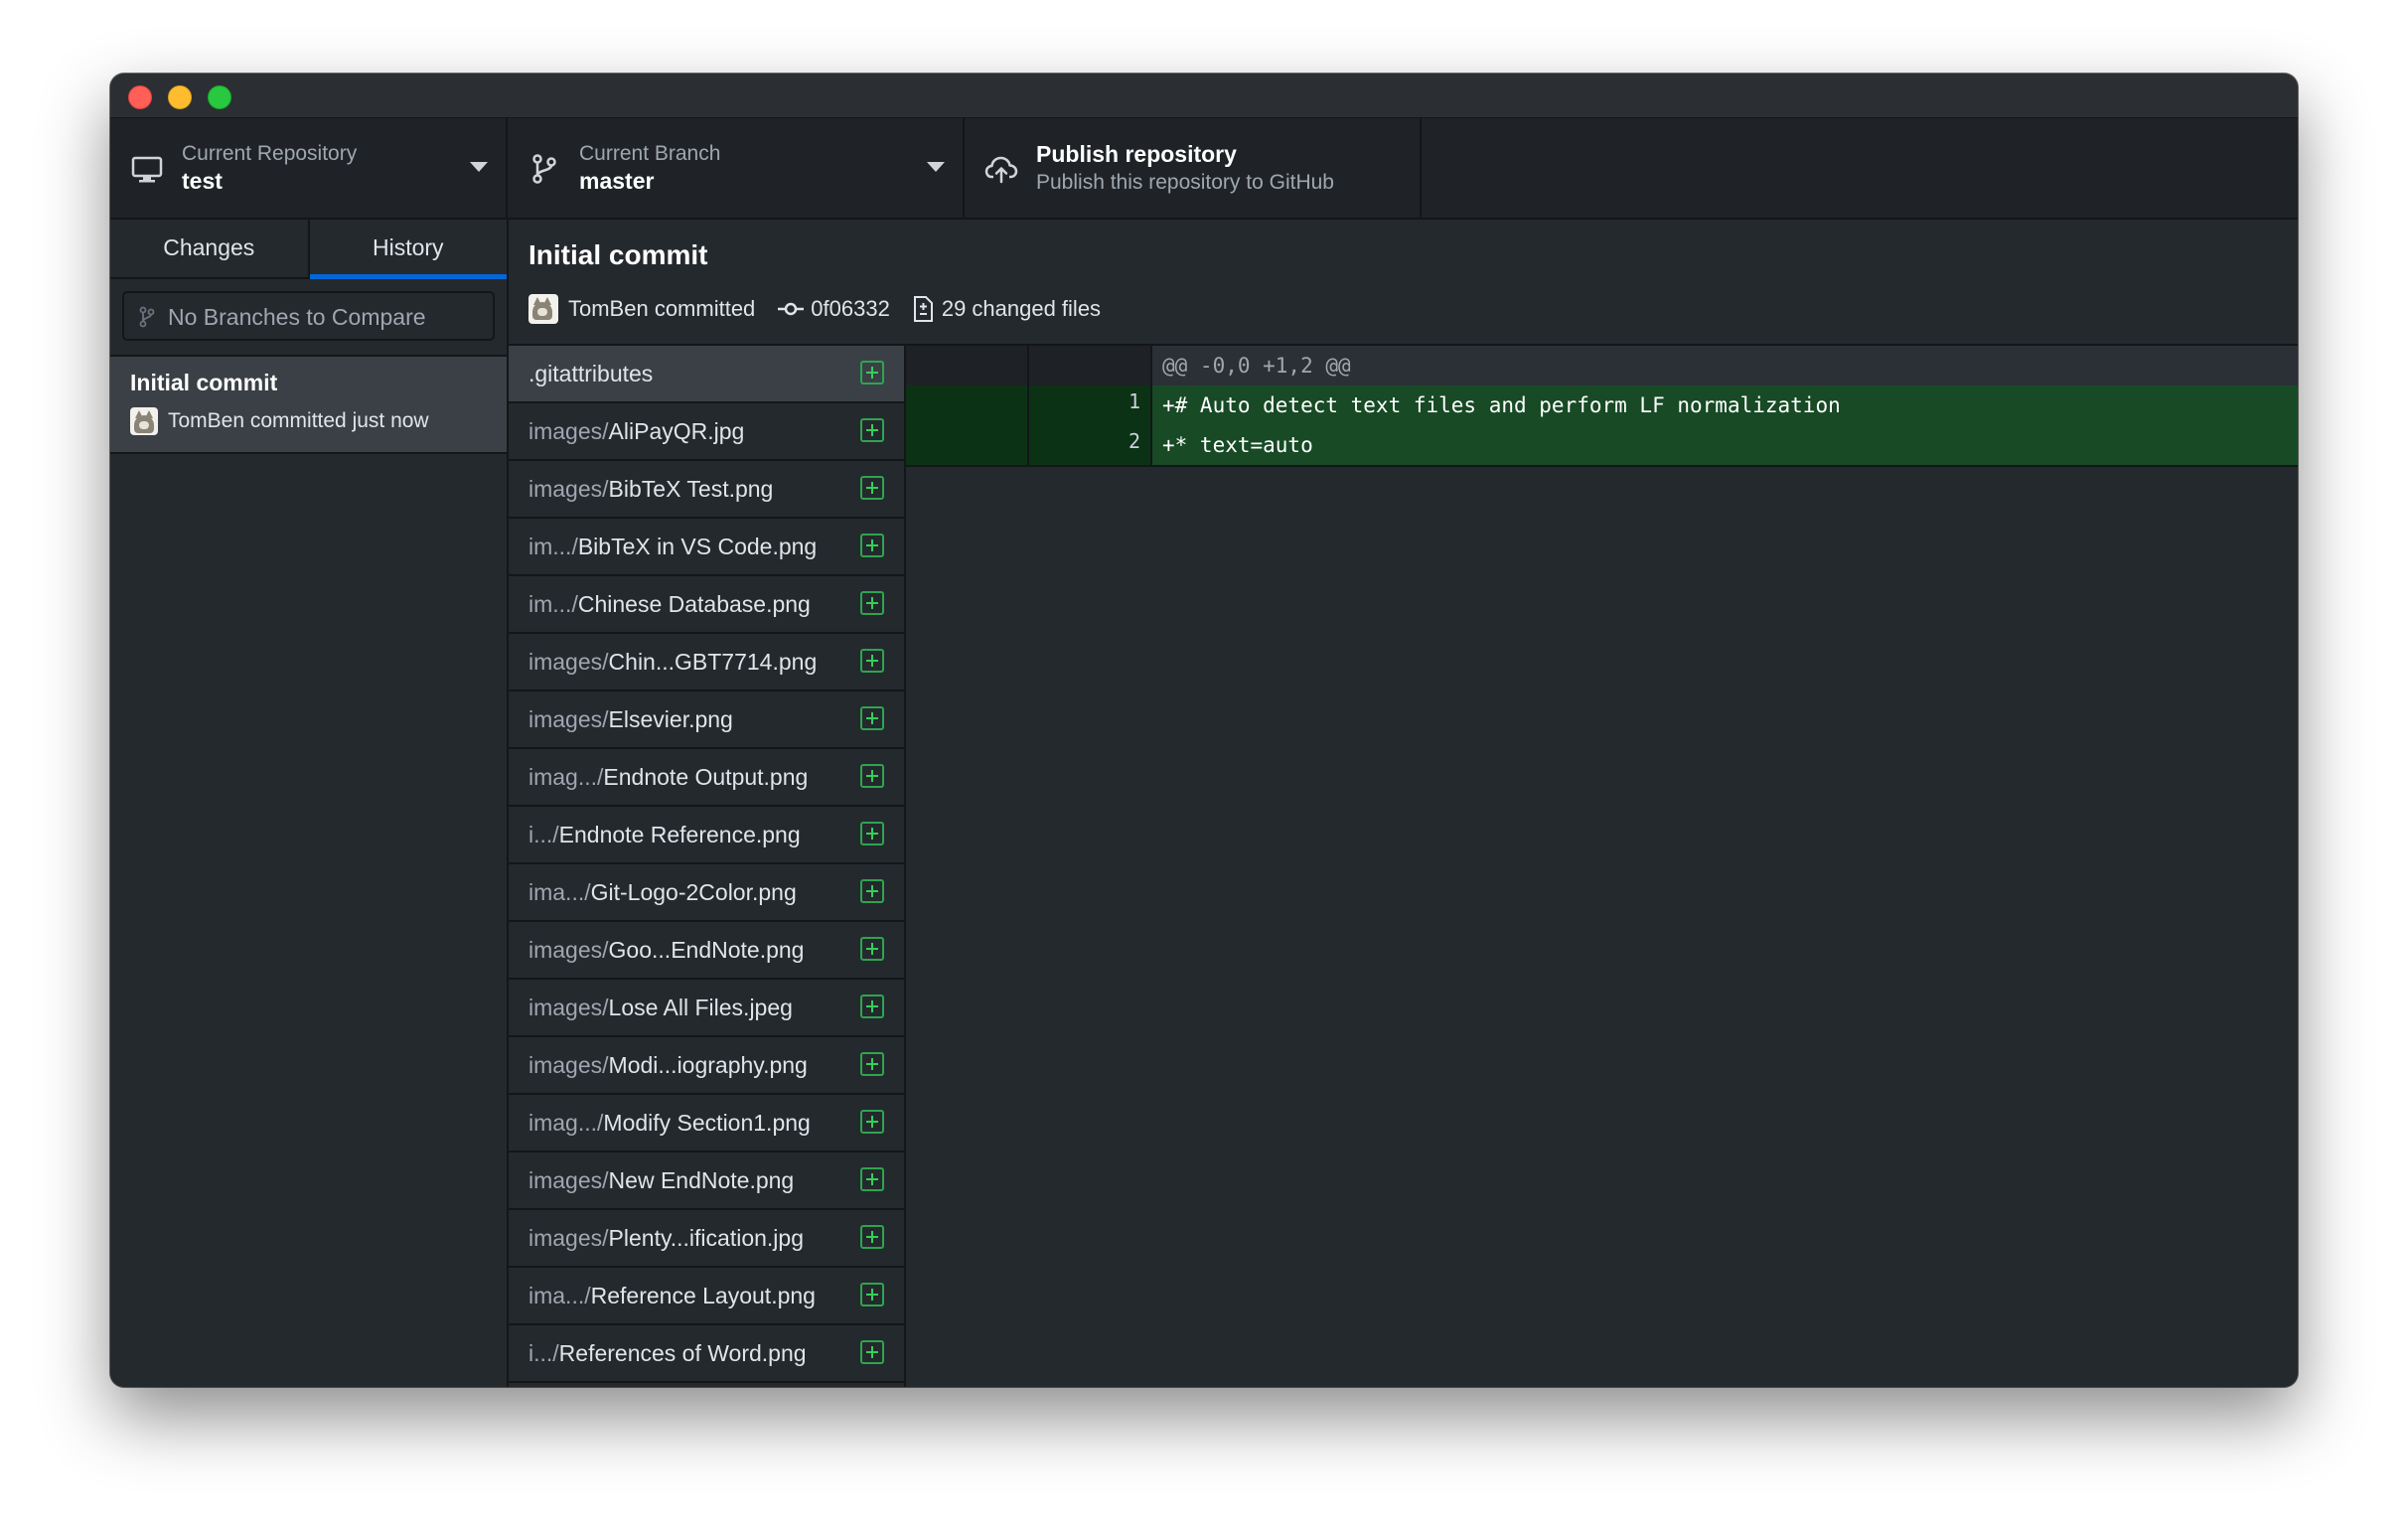  I want to click on file-list-item: images/Modi...iography.png, so click(707, 1066).